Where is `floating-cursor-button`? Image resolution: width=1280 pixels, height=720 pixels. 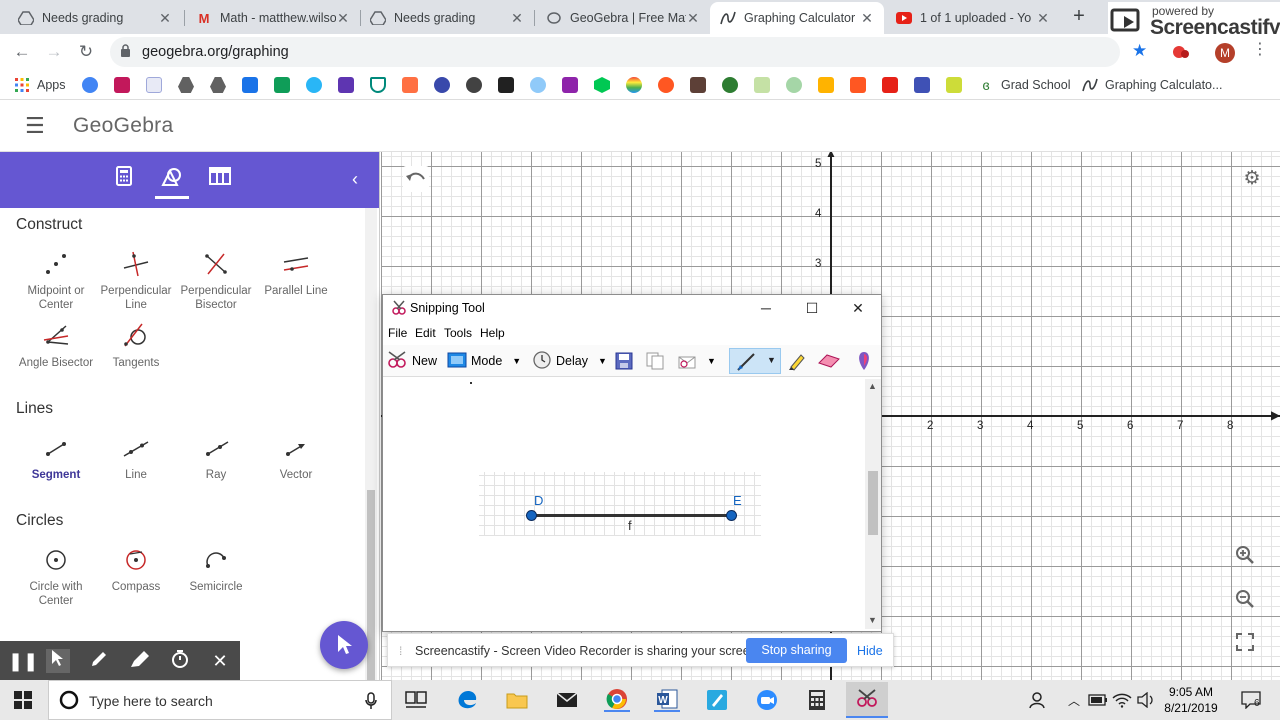
floating-cursor-button is located at coordinates (344, 645).